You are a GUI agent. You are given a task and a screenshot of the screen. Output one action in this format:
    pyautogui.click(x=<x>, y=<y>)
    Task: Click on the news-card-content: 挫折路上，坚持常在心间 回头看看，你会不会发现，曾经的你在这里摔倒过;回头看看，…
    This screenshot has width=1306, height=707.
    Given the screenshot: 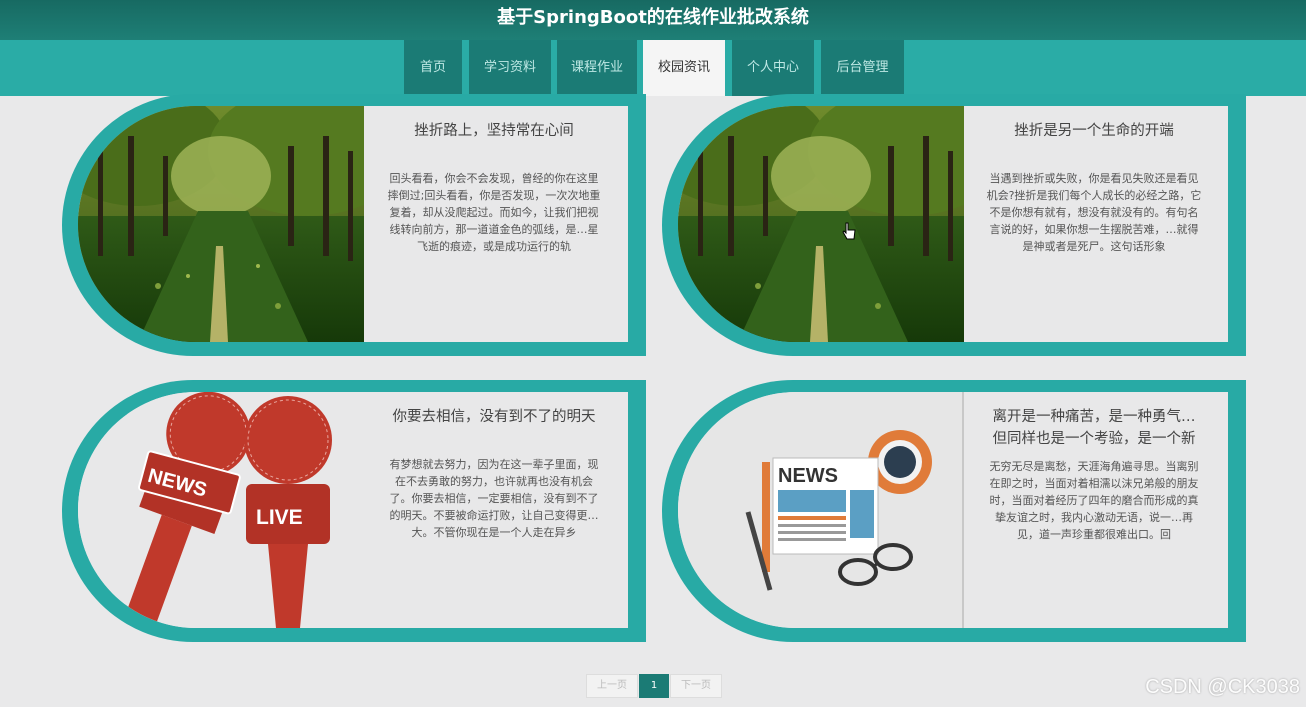 What is the action you would take?
    pyautogui.click(x=496, y=224)
    